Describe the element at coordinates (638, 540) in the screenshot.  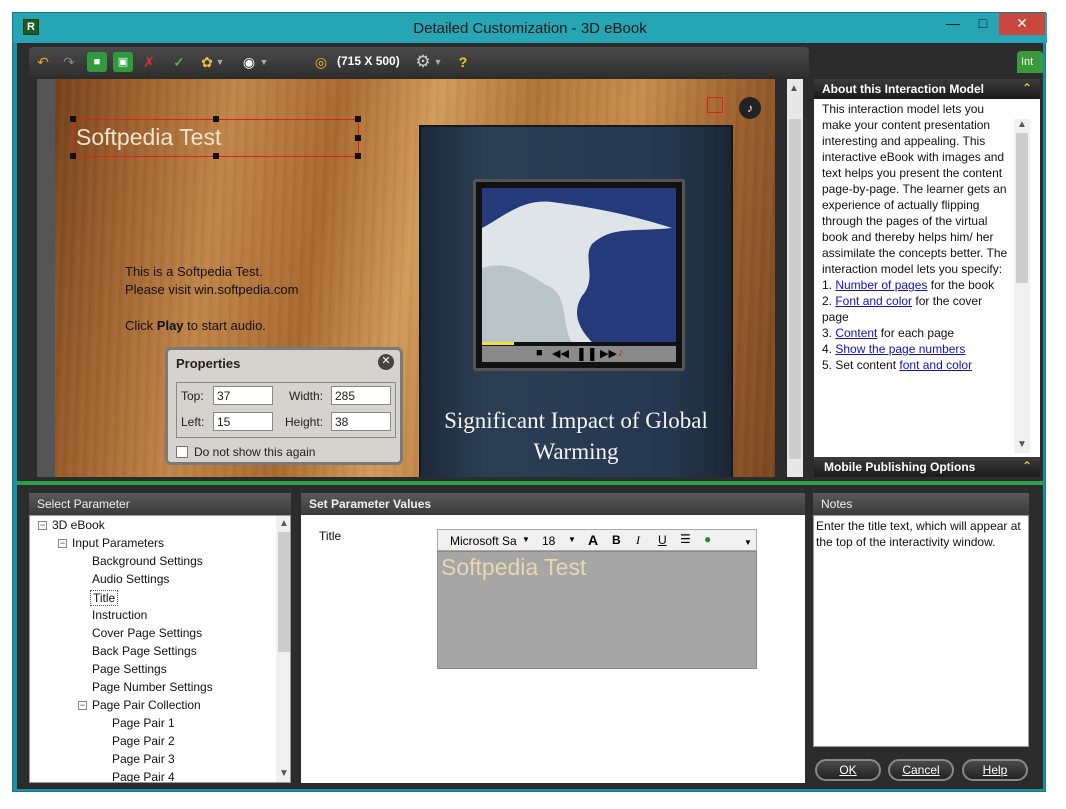
I see `italic-icon: I` at that location.